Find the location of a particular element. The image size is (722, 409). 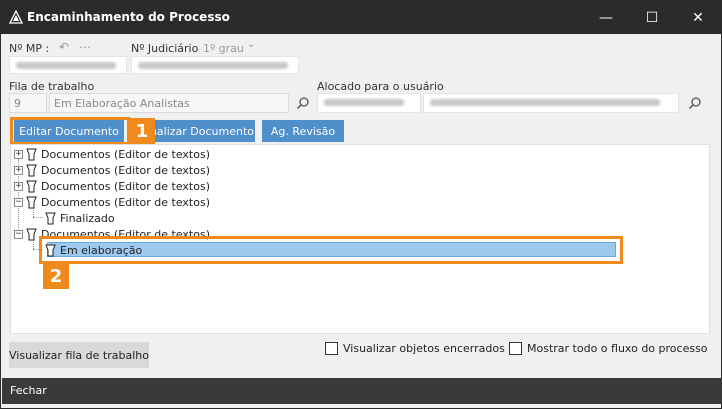

checkbox-label: Mostrar todo o fluxo do processo is located at coordinates (617, 348).